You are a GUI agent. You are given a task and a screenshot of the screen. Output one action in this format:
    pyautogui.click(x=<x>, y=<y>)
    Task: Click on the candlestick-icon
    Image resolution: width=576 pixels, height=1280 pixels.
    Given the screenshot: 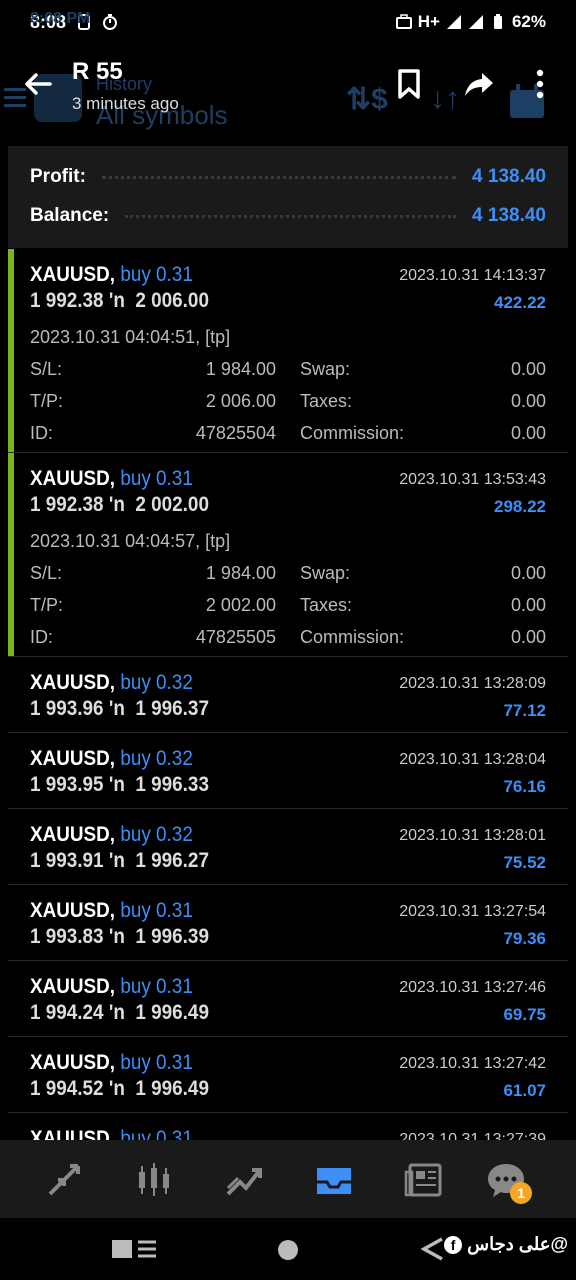 What is the action you would take?
    pyautogui.click(x=154, y=1179)
    